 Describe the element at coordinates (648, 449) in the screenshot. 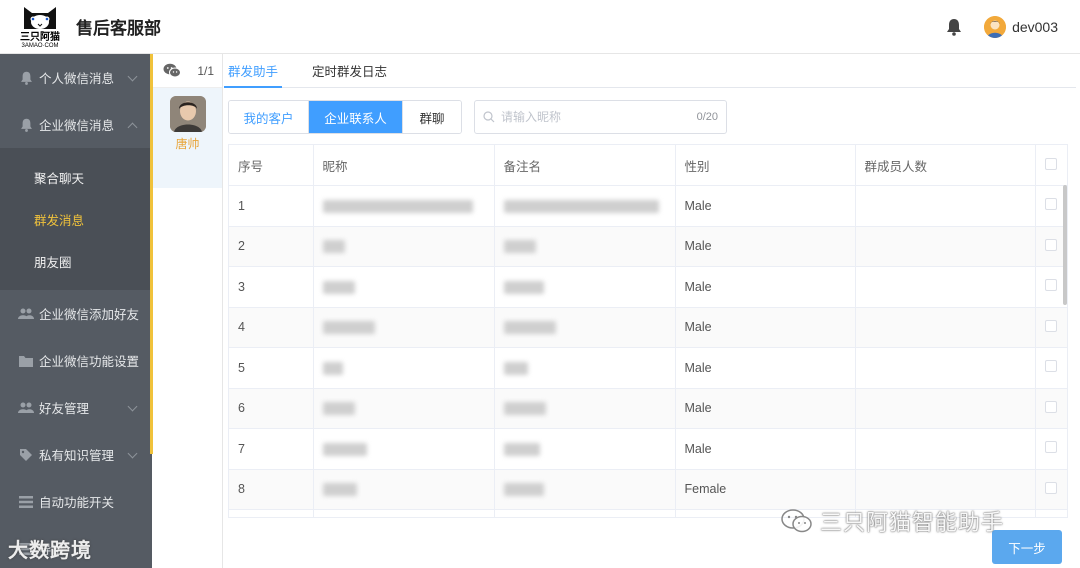

I see `table-row: 7 Male` at that location.